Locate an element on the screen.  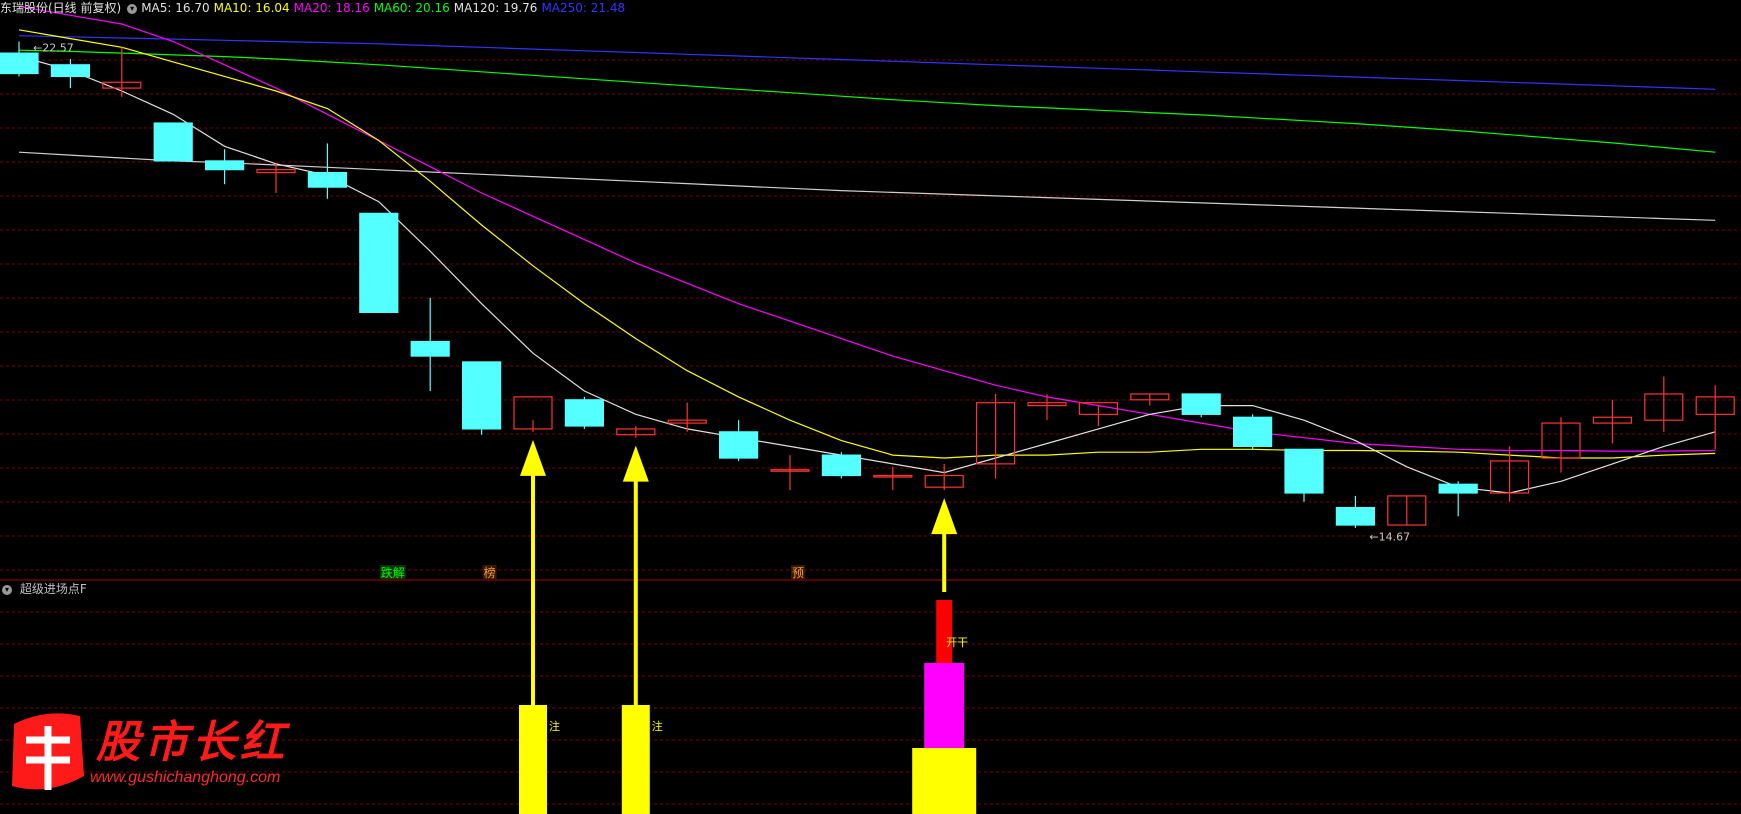
brand-name: 股市长红 is located at coordinates (192, 742).